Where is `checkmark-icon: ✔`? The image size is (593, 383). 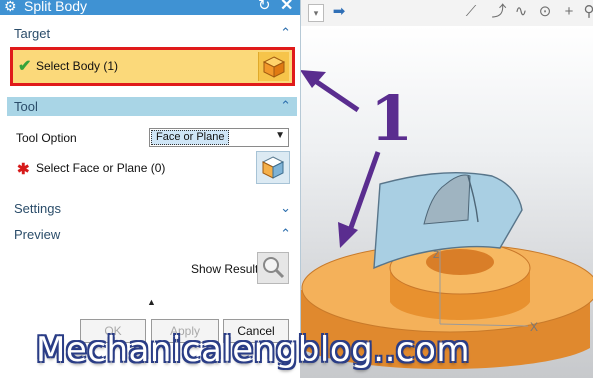
checkmark-icon: ✔ is located at coordinates (25, 66).